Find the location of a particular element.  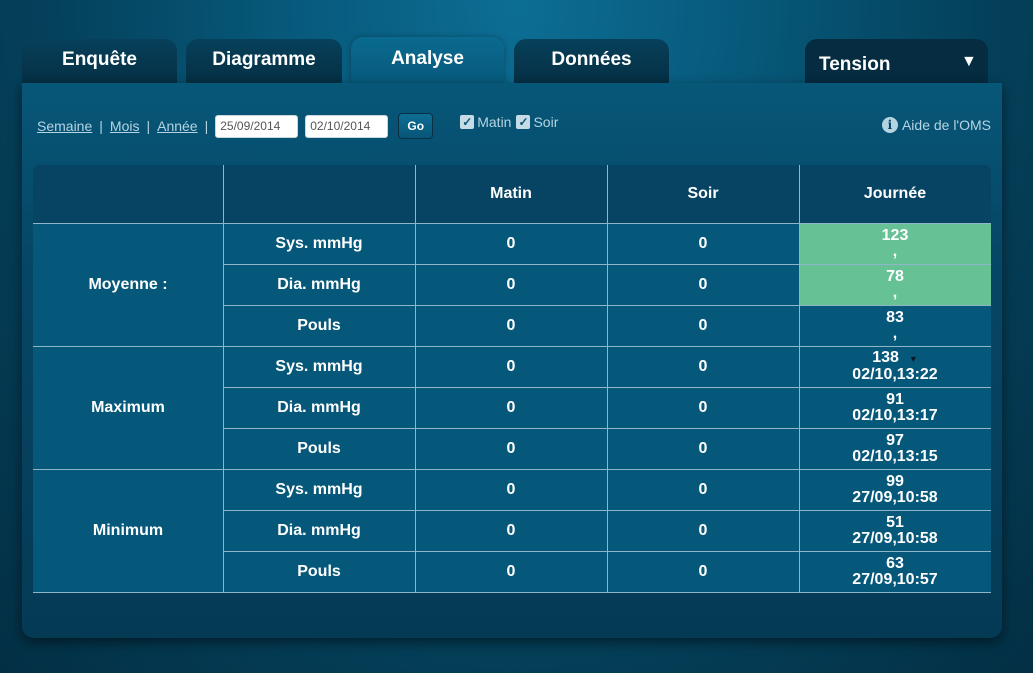

month-link: Mois is located at coordinates (125, 126).